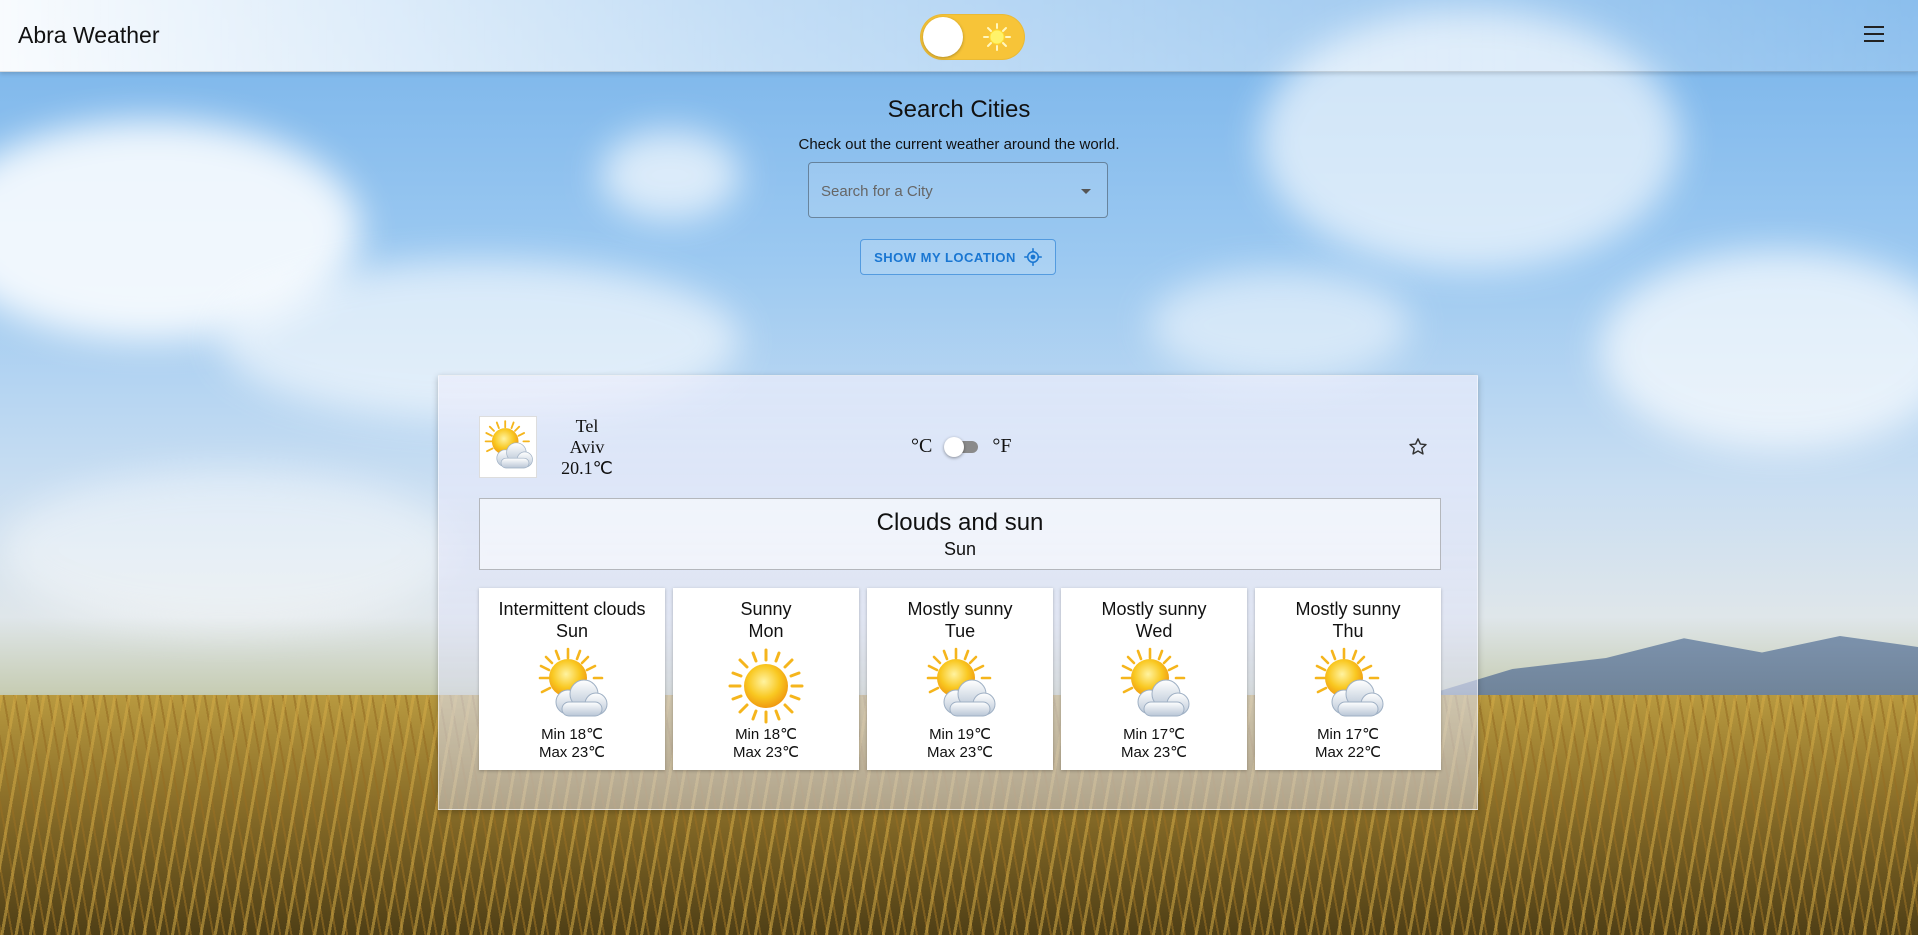 The height and width of the screenshot is (935, 1918). Describe the element at coordinates (587, 468) in the screenshot. I see `current-temperature: 20.1℃` at that location.